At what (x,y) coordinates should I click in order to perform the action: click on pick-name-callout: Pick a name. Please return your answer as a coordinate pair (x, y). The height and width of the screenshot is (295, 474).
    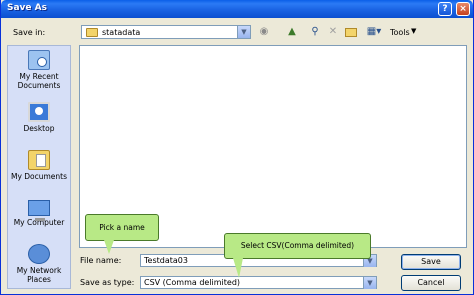
    Looking at the image, I should click on (122, 234).